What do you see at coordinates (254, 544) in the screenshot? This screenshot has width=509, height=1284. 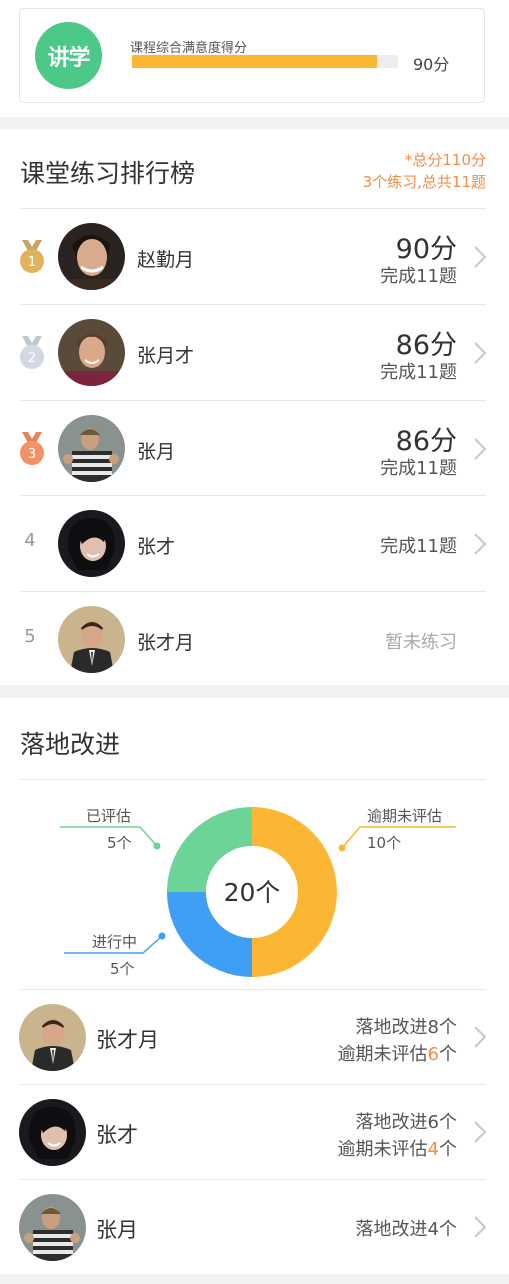 I see `ranking-row: 4 张才 完成11题` at bounding box center [254, 544].